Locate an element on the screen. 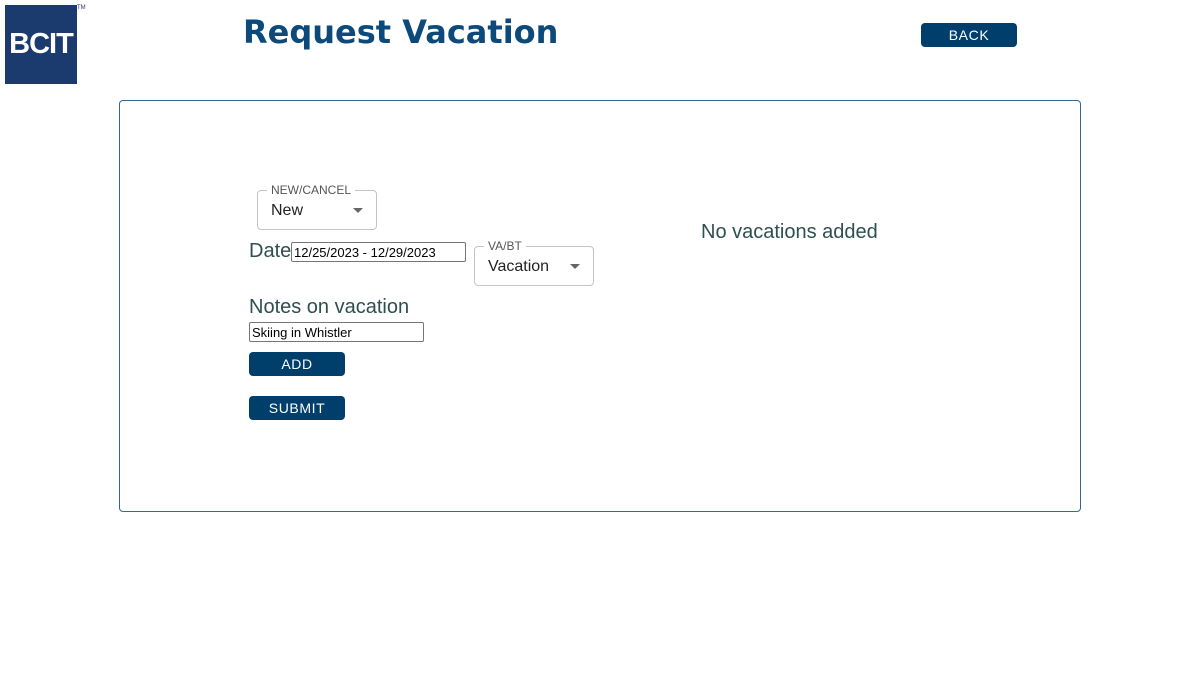 This screenshot has height=700, width=1200. notes-input is located at coordinates (336, 332).